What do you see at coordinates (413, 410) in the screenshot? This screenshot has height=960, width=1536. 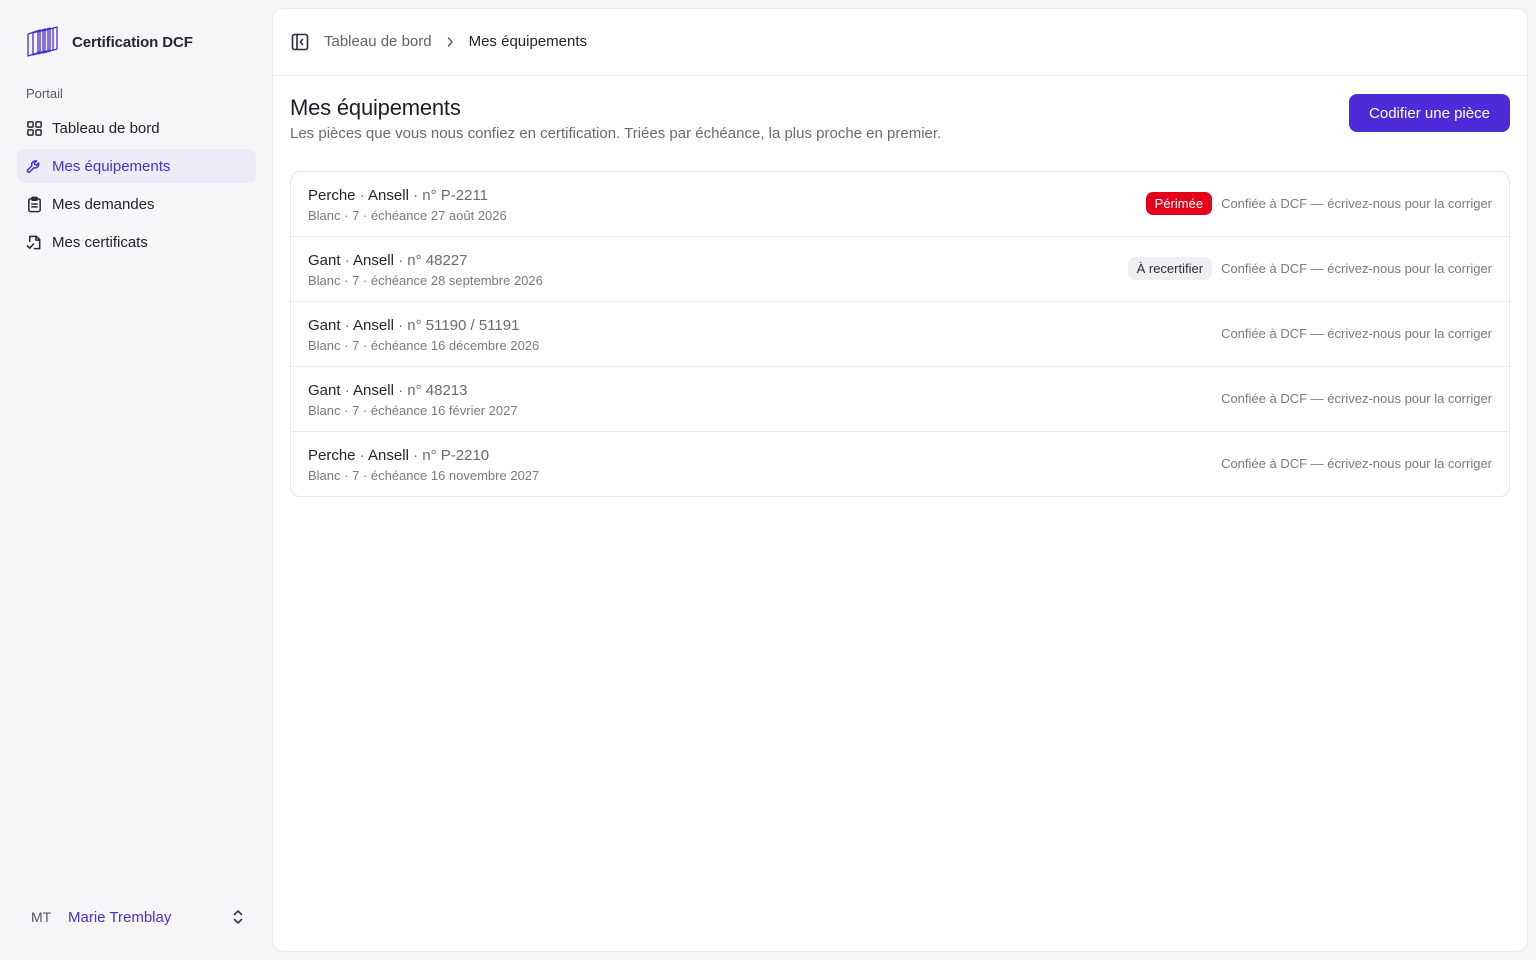 I see `equipment-meta: Blanc · 7 · échéance 16 février 2027` at bounding box center [413, 410].